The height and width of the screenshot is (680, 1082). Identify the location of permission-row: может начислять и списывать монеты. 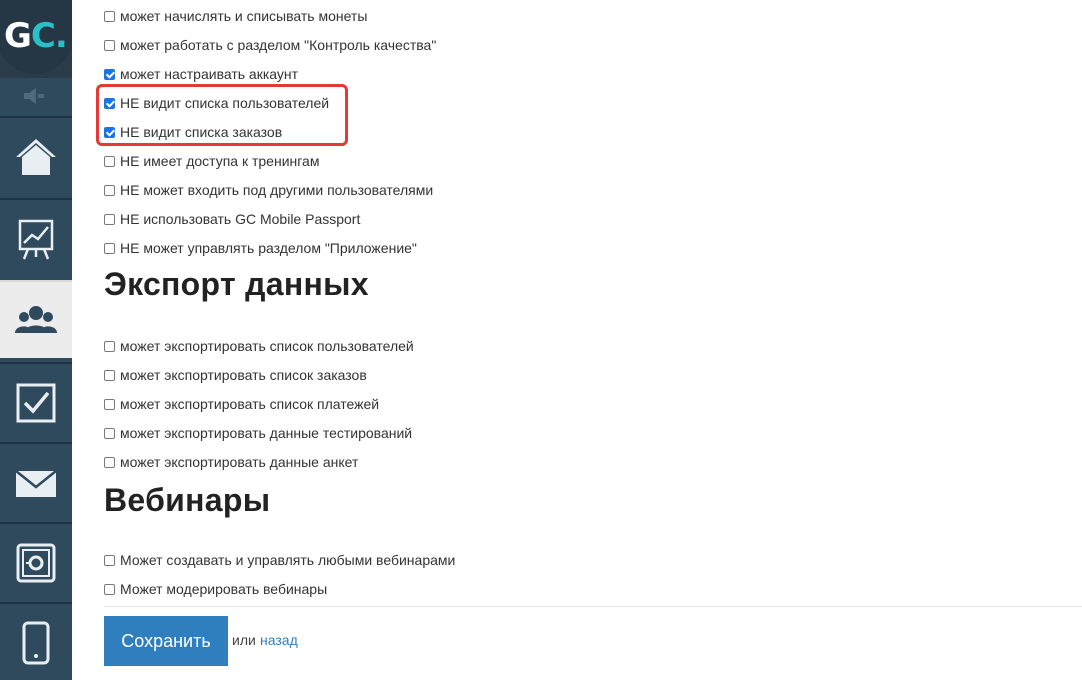
(235, 16).